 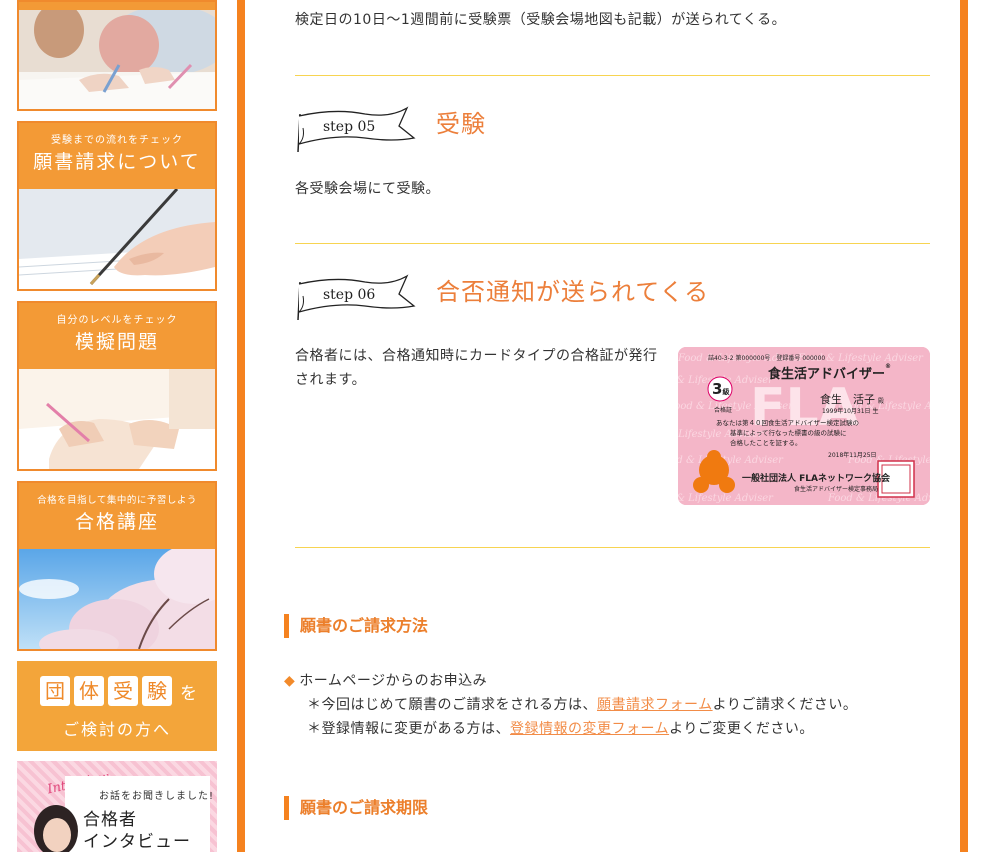 I want to click on certificate-holder: 食生 活子殿, so click(x=852, y=399).